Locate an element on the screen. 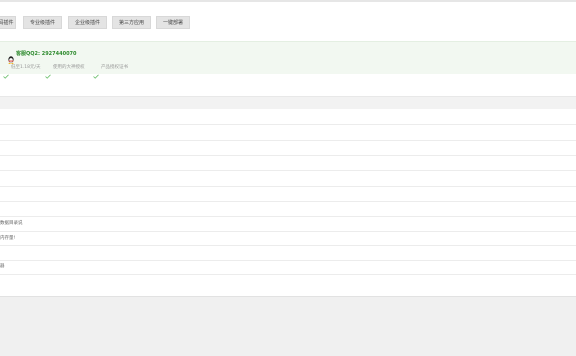 This screenshot has width=576, height=356. tab-enterprise-plugins: 企业级插件 is located at coordinates (87, 22).